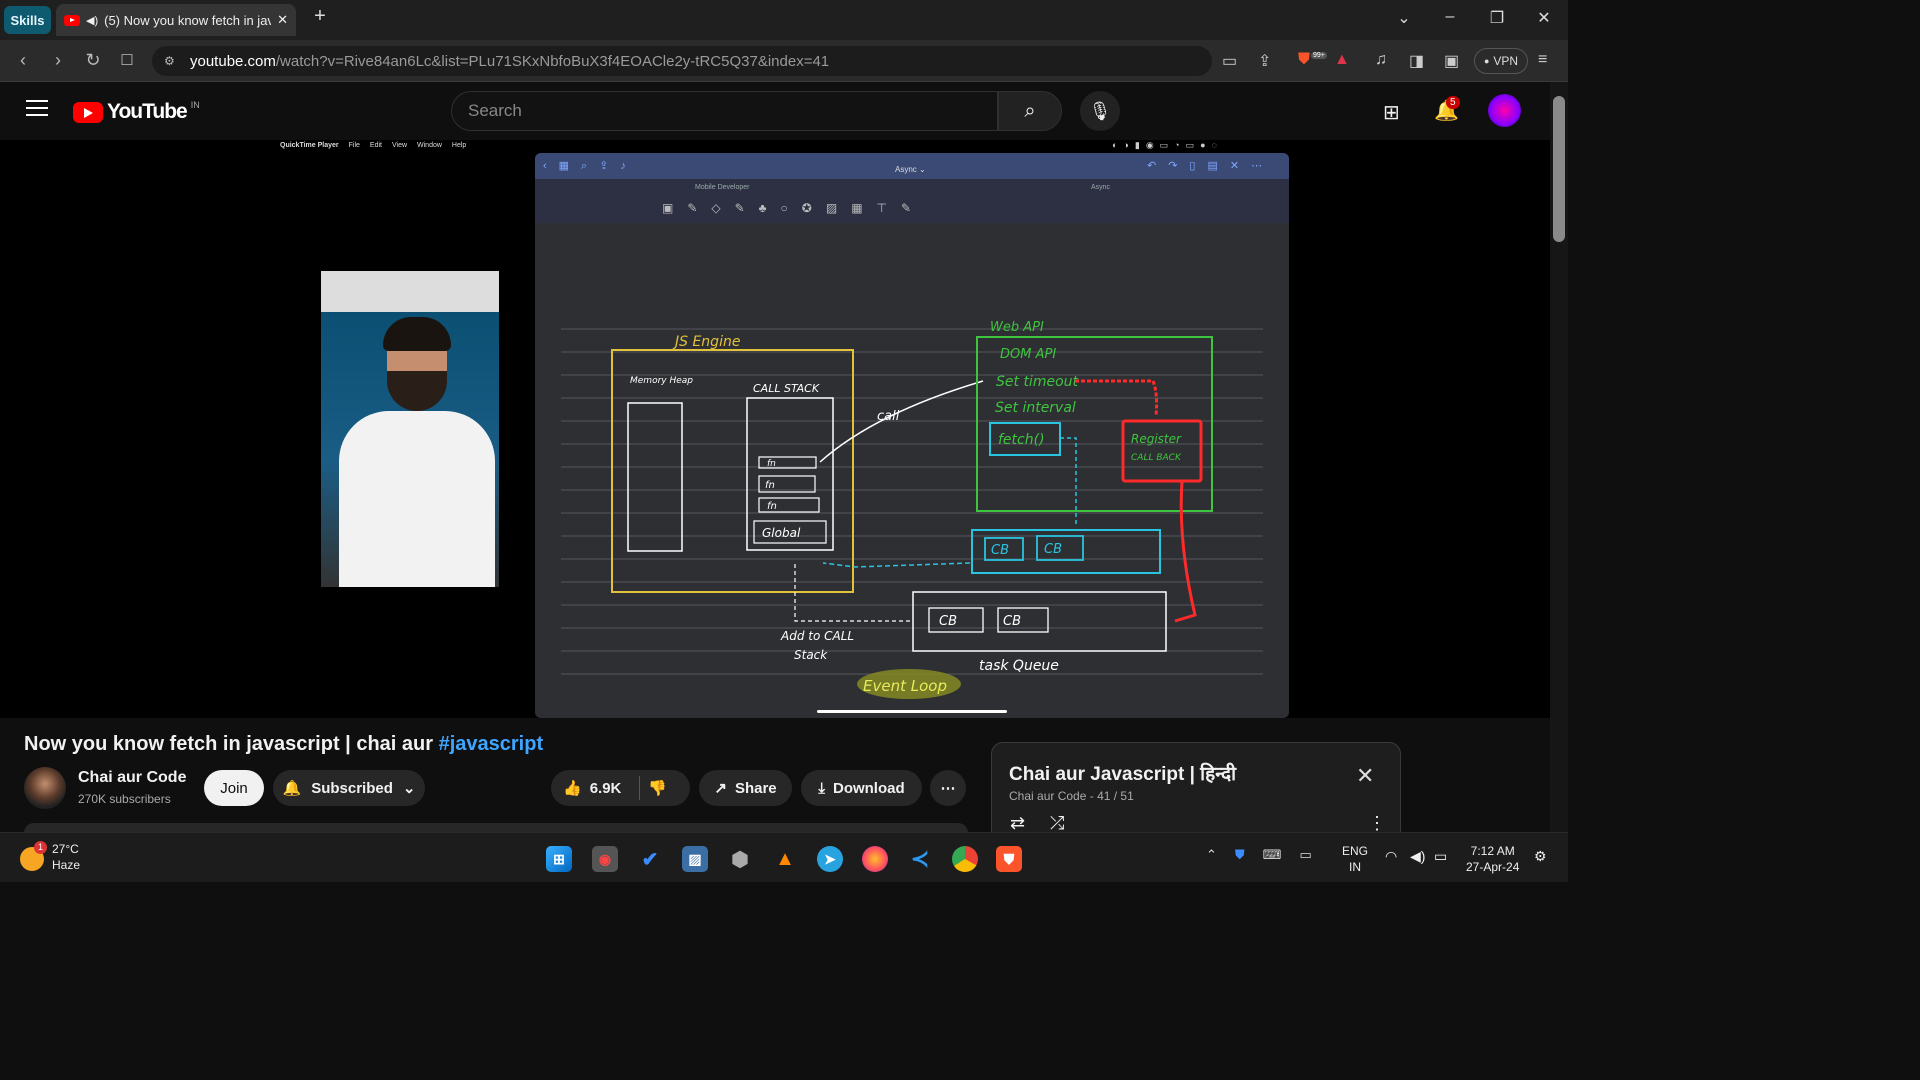 This screenshot has height=1080, width=1920. What do you see at coordinates (910, 169) in the screenshot?
I see `ipad-doc-title: Async ⌄` at bounding box center [910, 169].